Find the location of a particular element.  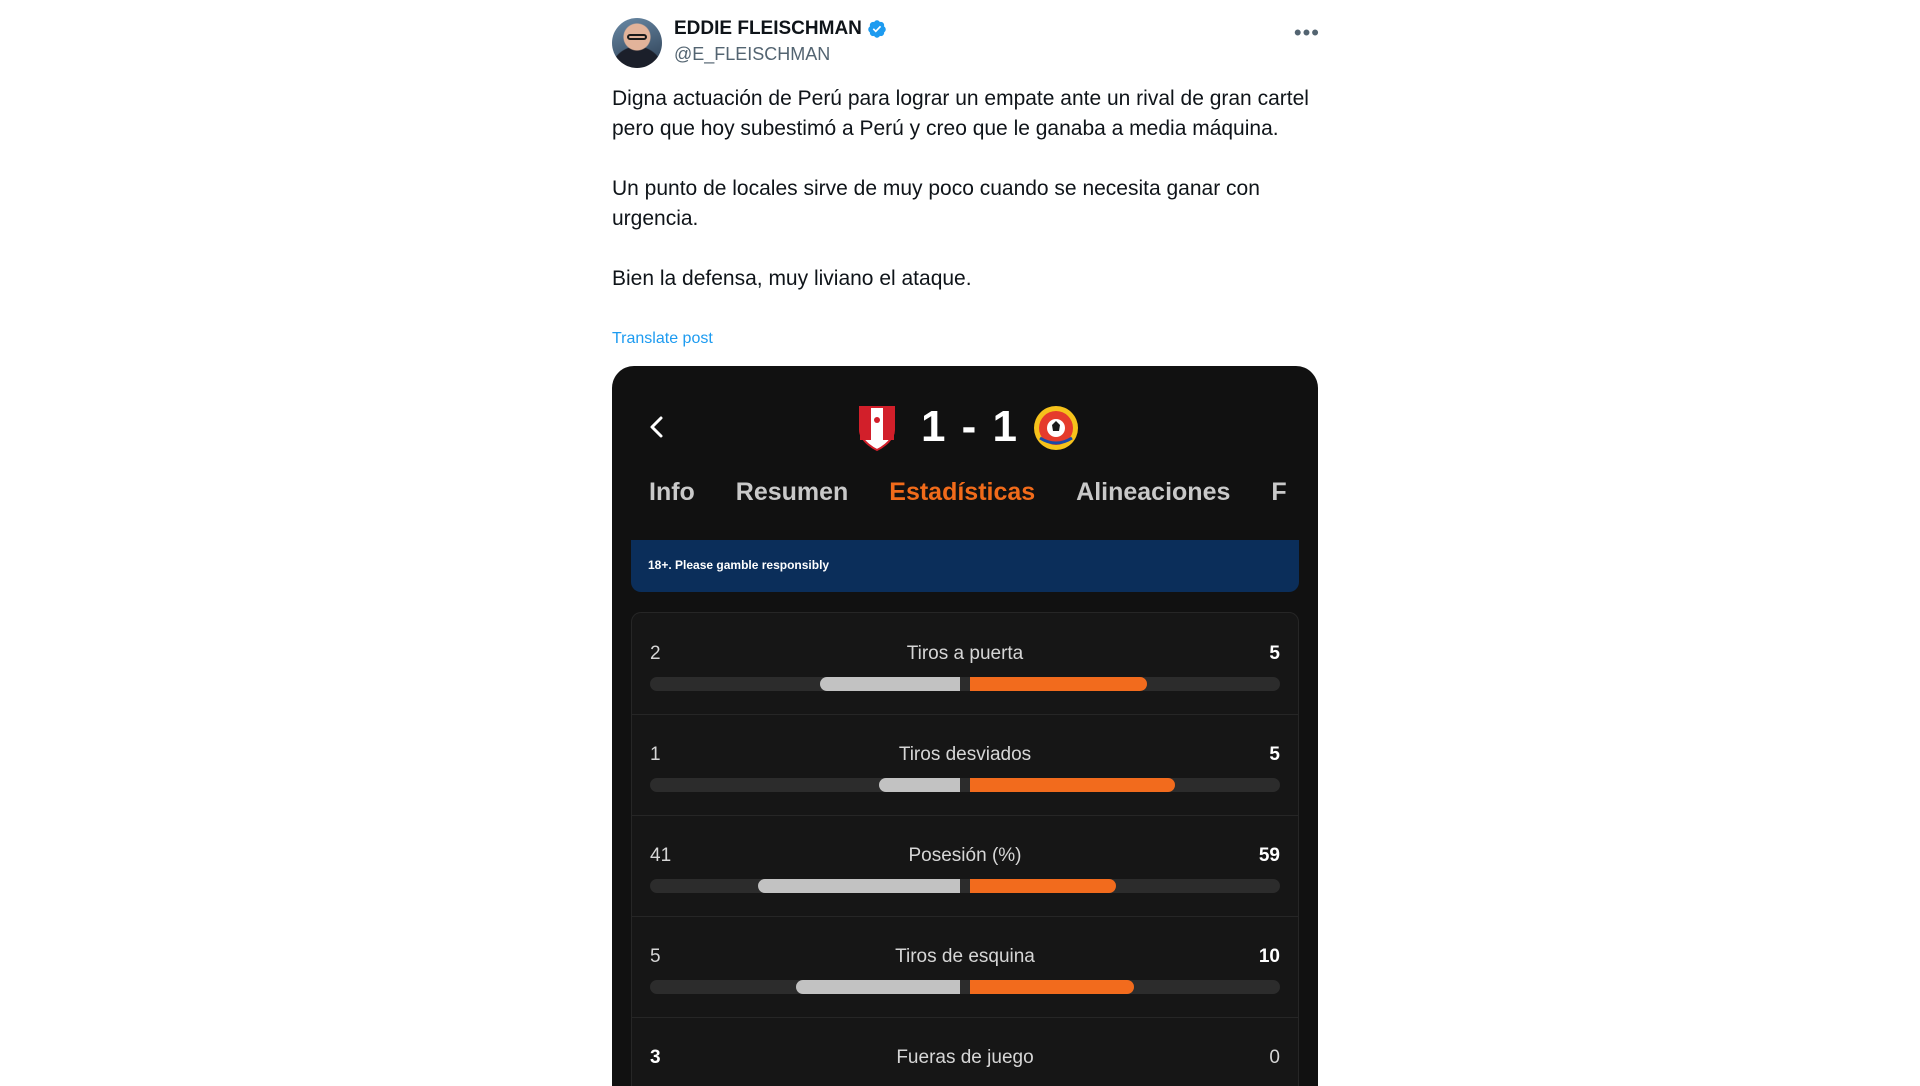

tab-truncated: F is located at coordinates (1278, 492).